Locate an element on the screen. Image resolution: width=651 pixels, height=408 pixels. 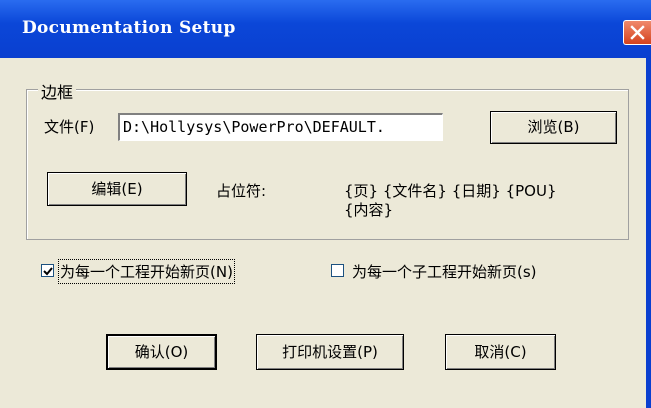
title-bar: Documentation Setup is located at coordinates (325, 29).